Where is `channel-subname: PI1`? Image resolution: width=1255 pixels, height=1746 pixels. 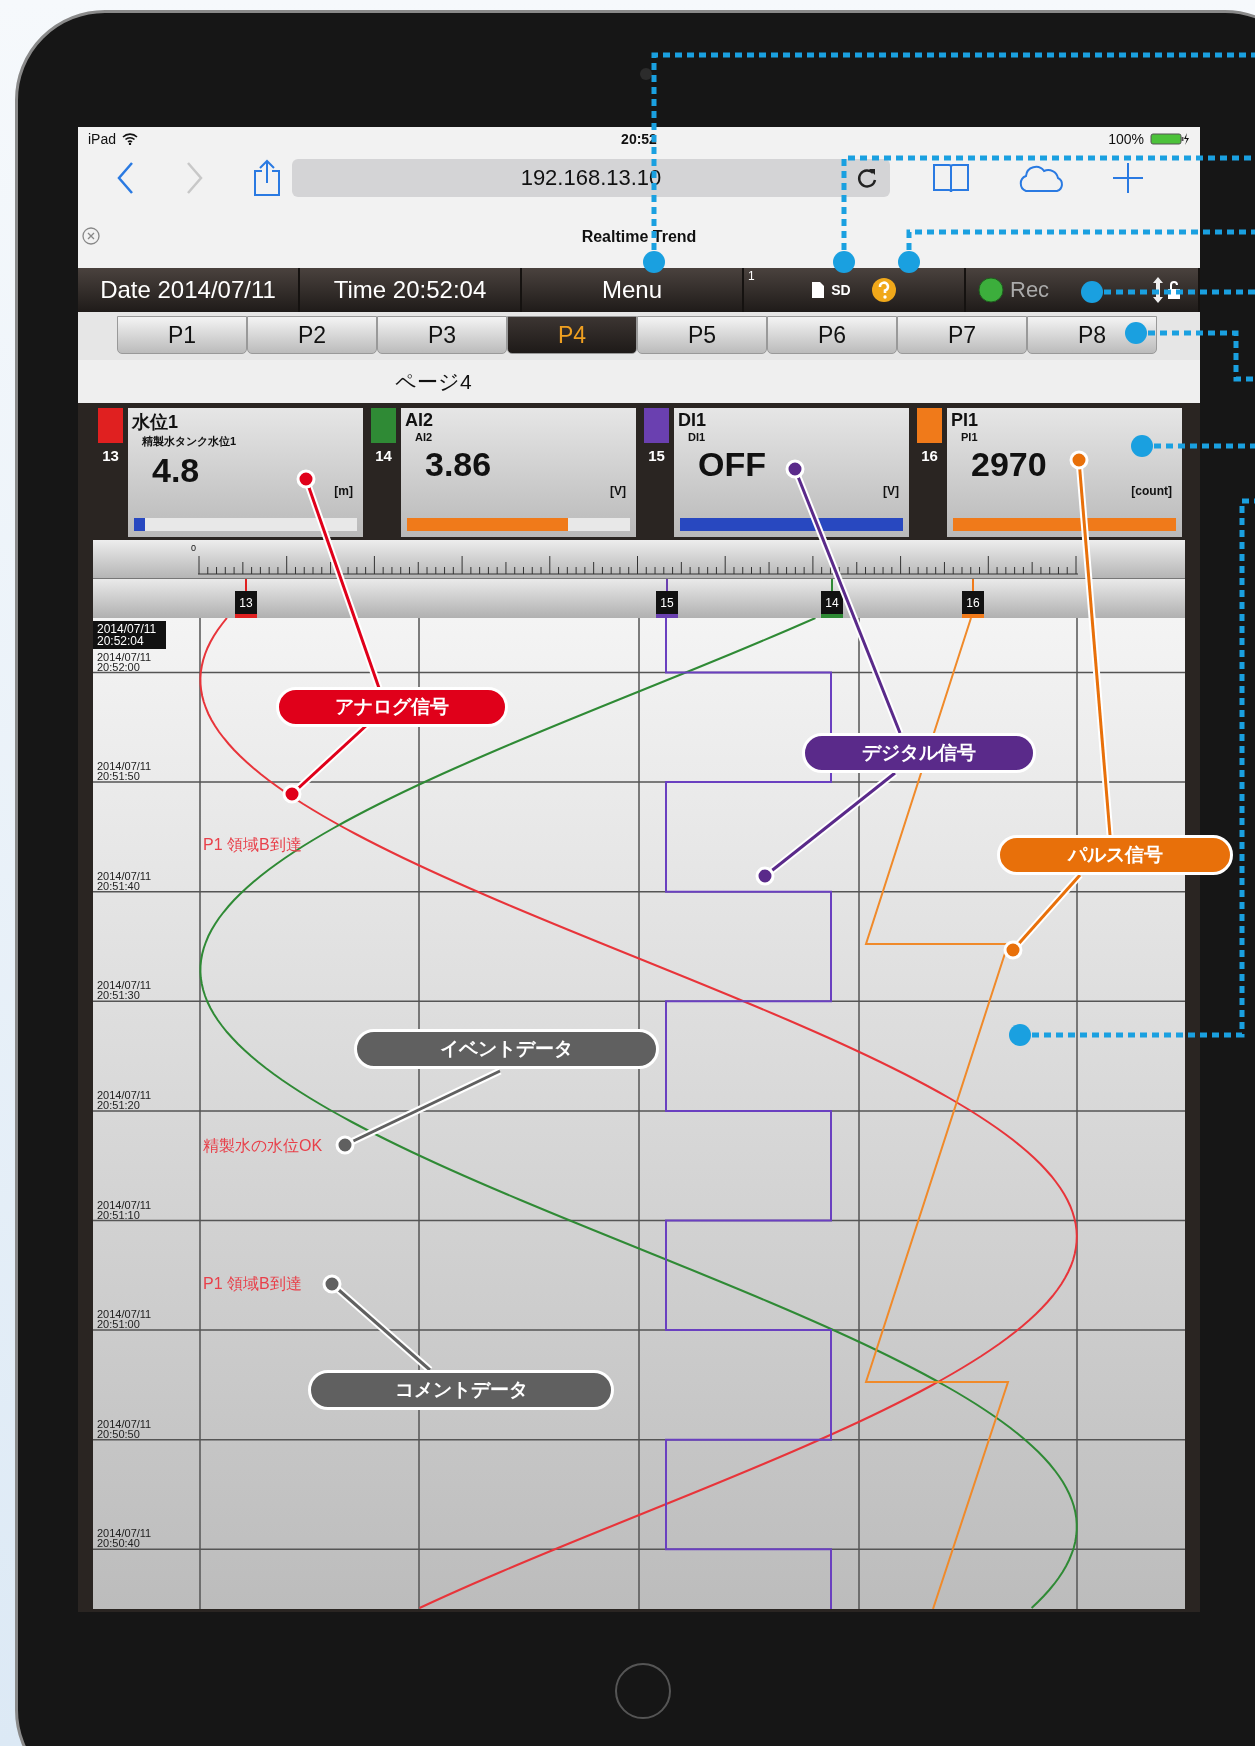
channel-subname: PI1 is located at coordinates (970, 437).